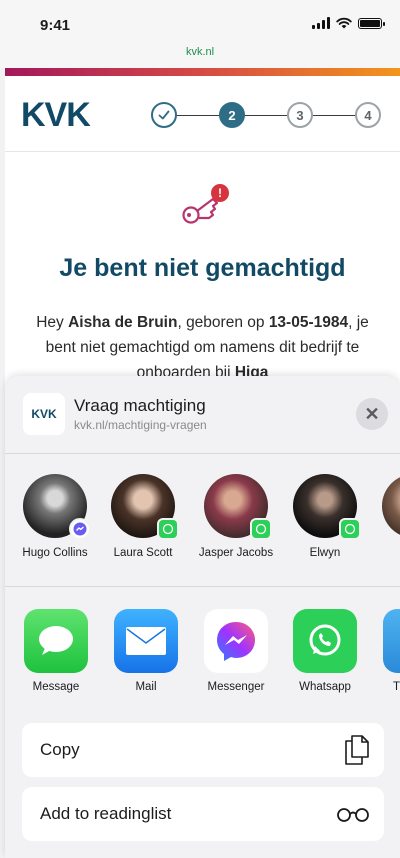 This screenshot has width=400, height=858. What do you see at coordinates (202, 586) in the screenshot?
I see `divider` at bounding box center [202, 586].